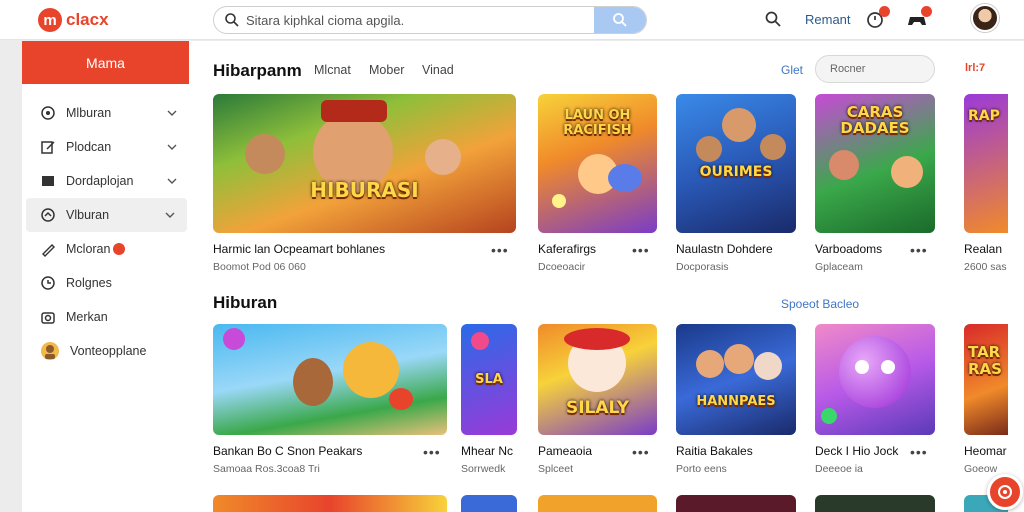 The width and height of the screenshot is (1024, 512). I want to click on sidebar-item-merkan: Merkan, so click(105, 317).